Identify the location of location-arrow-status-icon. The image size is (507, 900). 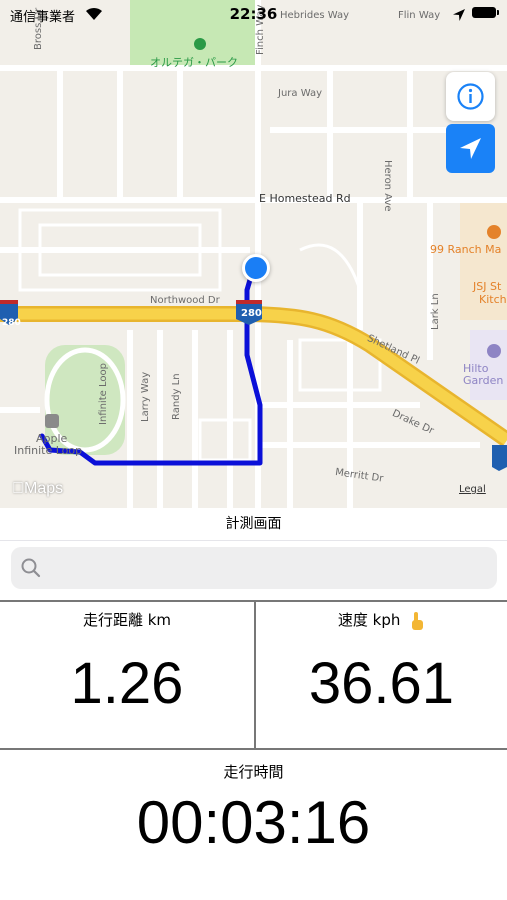
(459, 15).